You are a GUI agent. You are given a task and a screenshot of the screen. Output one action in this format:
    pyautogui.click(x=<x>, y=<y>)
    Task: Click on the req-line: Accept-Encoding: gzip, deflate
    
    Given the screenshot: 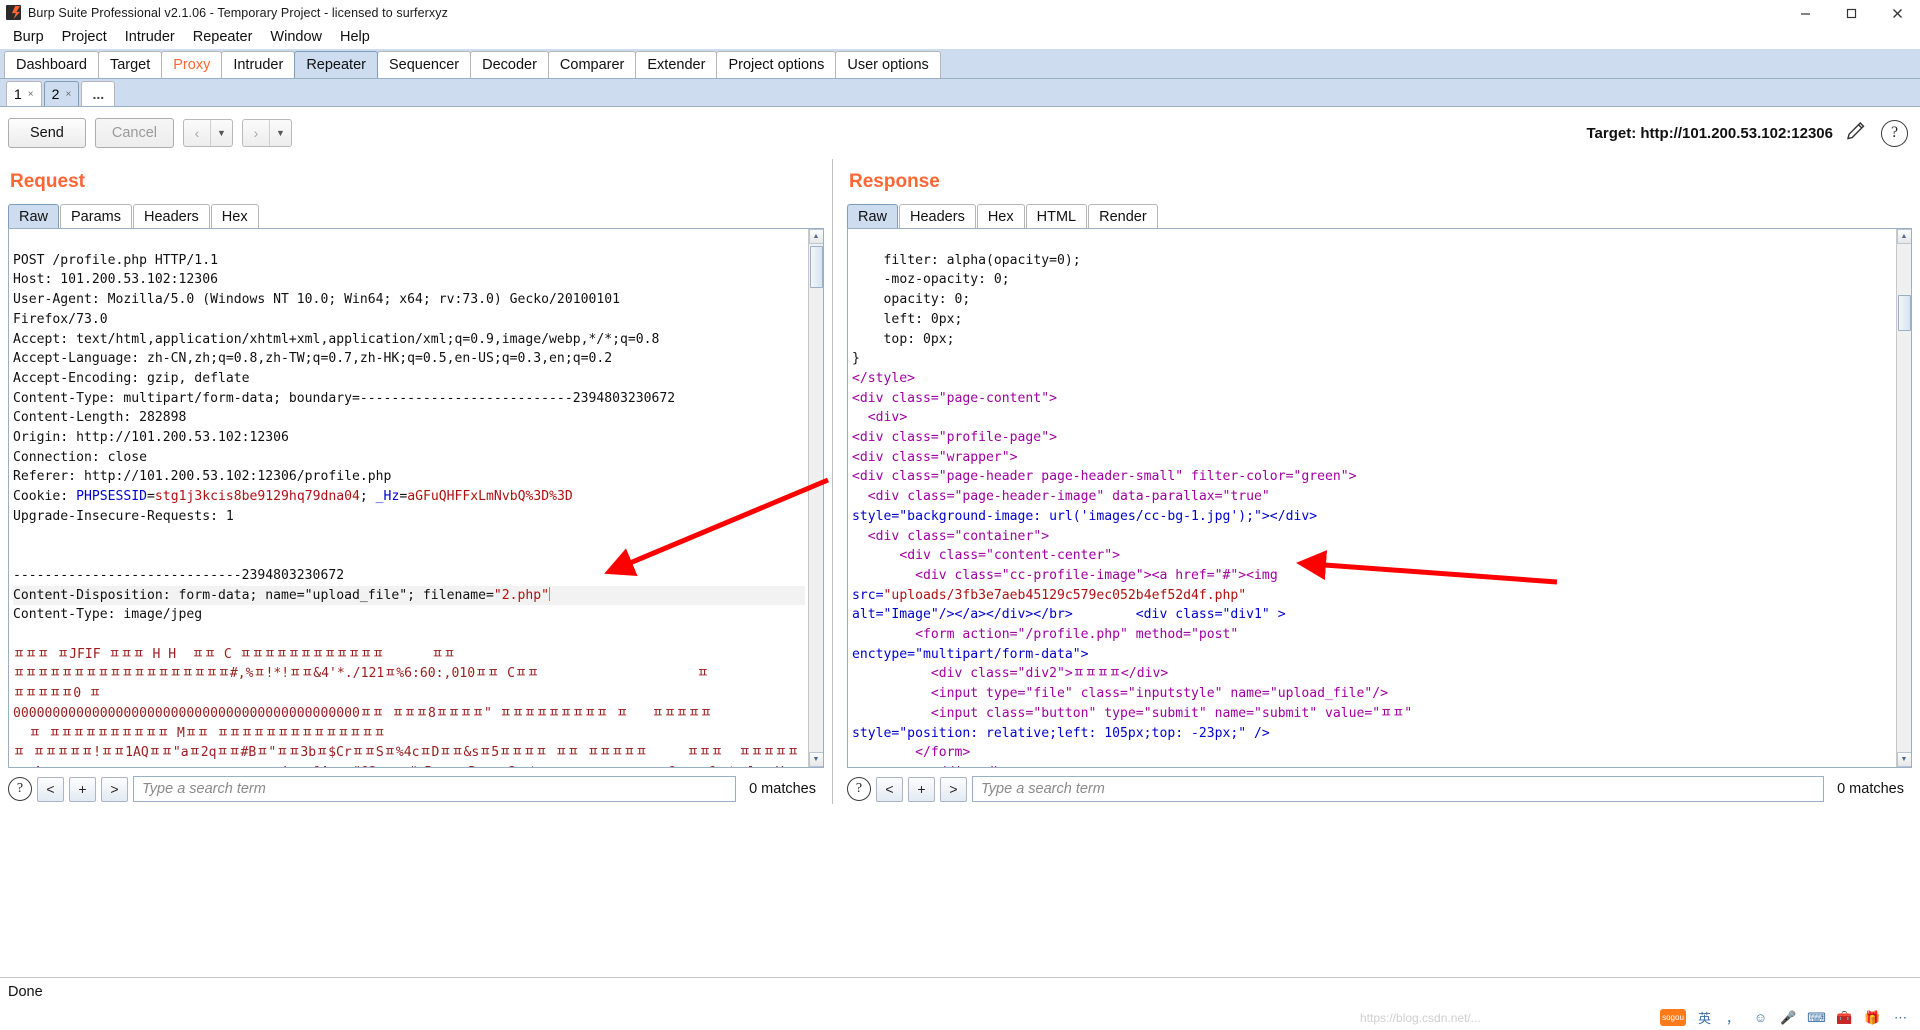 What is the action you would take?
    pyautogui.click(x=131, y=378)
    